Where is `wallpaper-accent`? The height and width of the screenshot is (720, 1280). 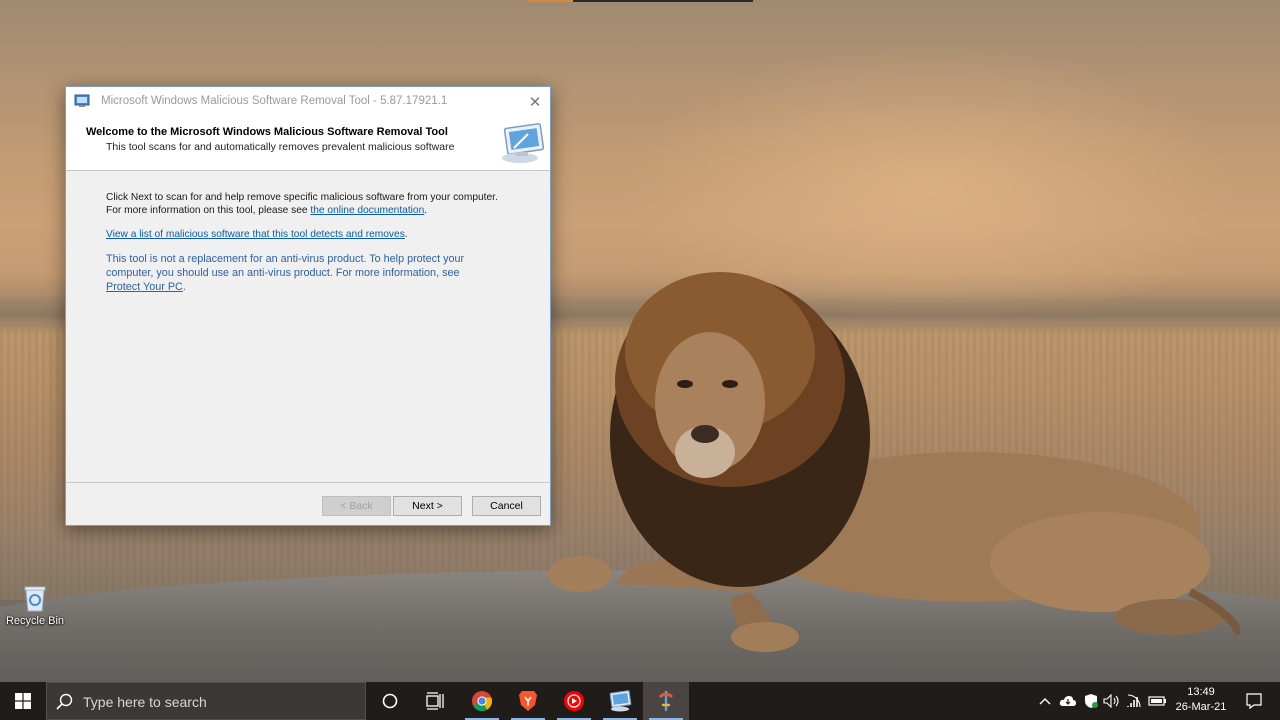
wallpaper-accent is located at coordinates (550, 1).